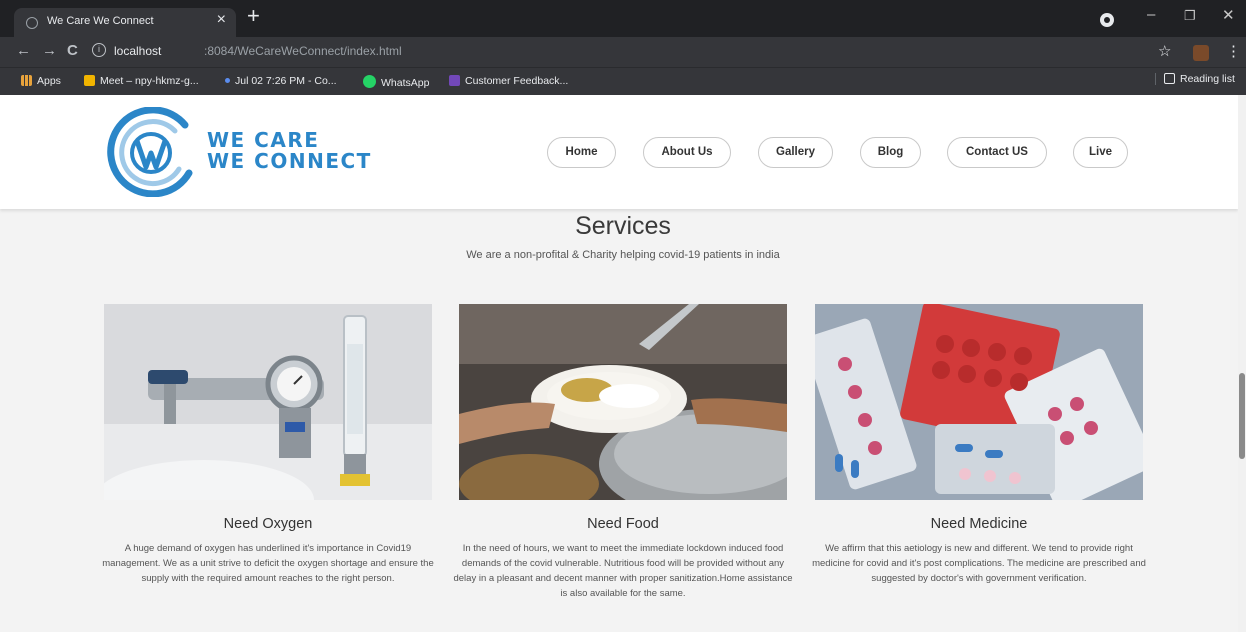 The height and width of the screenshot is (632, 1246). What do you see at coordinates (1169, 78) in the screenshot?
I see `reading-list-icon` at bounding box center [1169, 78].